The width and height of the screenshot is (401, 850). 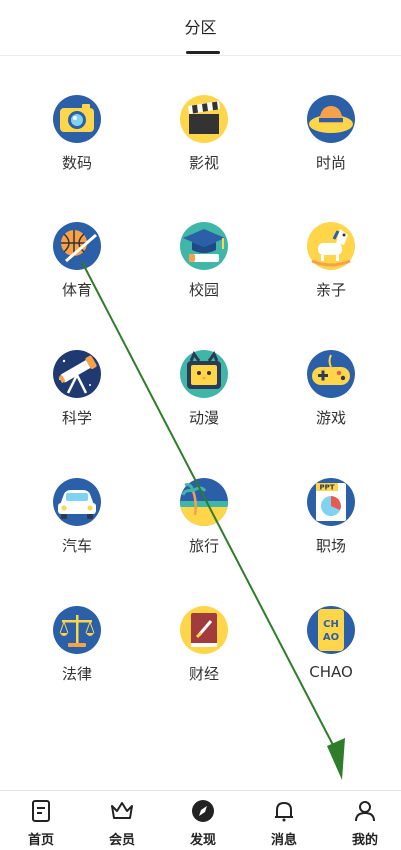 What do you see at coordinates (77, 374) in the screenshot?
I see `telescope-icon` at bounding box center [77, 374].